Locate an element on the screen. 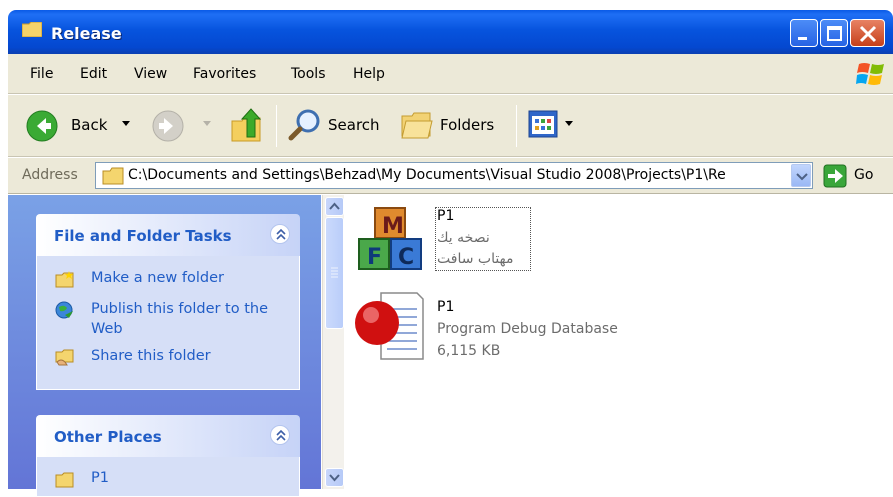 The height and width of the screenshot is (497, 893). window-title: Release is located at coordinates (86, 33).